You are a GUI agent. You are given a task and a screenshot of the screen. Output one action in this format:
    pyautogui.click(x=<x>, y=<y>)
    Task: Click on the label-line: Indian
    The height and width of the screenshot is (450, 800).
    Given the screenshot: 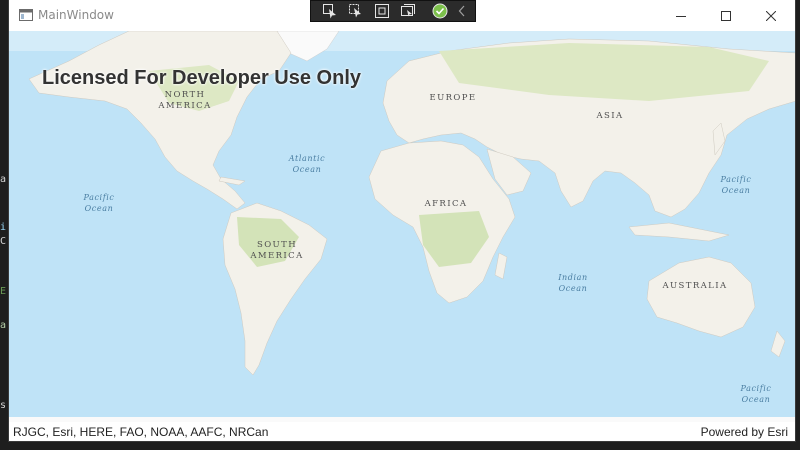 What is the action you would take?
    pyautogui.click(x=573, y=277)
    